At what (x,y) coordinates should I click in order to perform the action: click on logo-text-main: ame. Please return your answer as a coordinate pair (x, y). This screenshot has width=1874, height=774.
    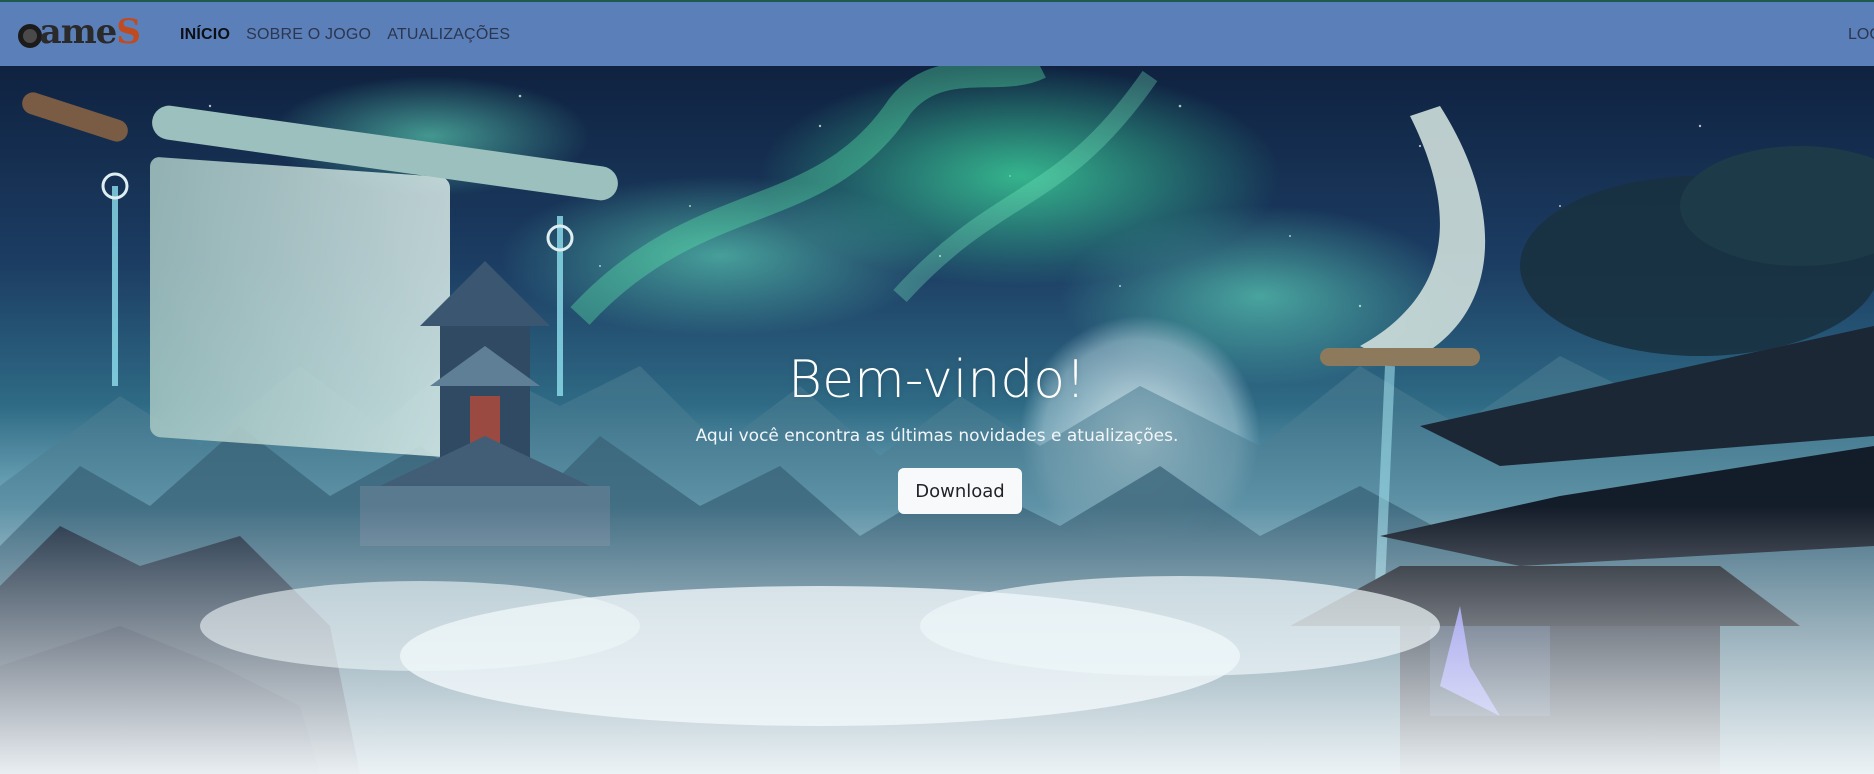
    Looking at the image, I should click on (68, 32).